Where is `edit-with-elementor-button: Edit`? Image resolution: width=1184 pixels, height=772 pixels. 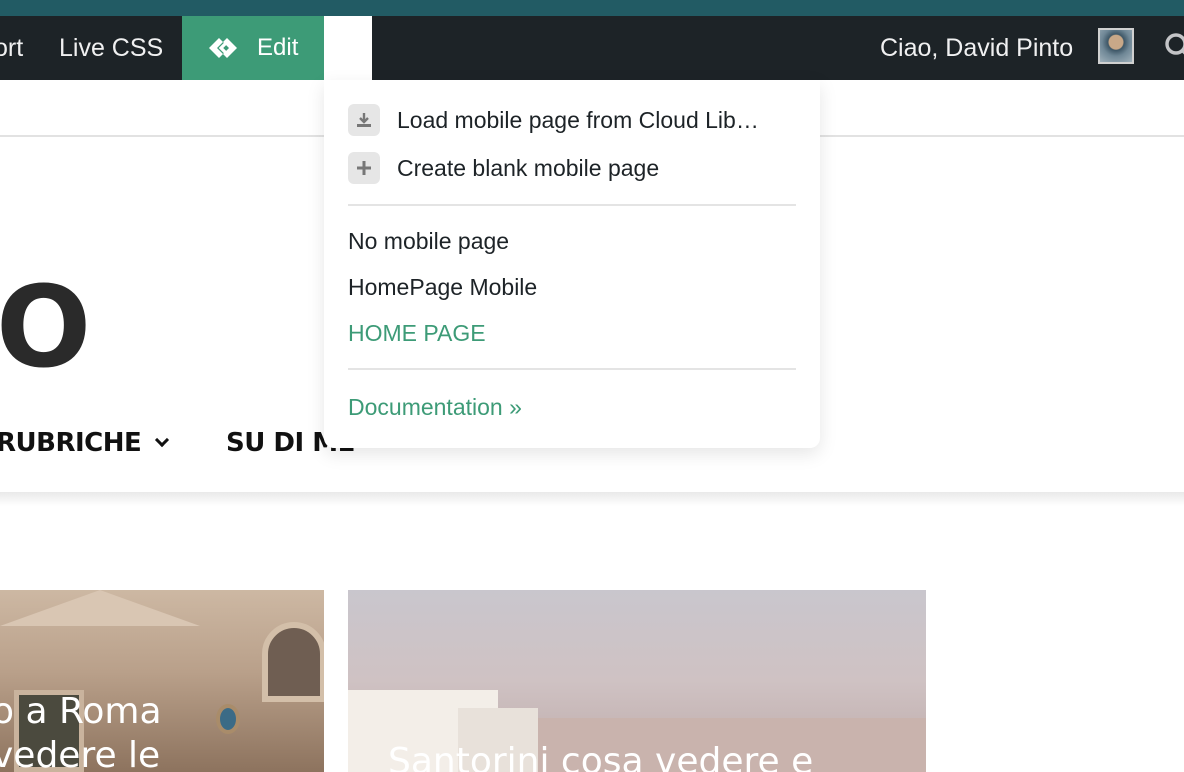 edit-with-elementor-button: Edit is located at coordinates (253, 48).